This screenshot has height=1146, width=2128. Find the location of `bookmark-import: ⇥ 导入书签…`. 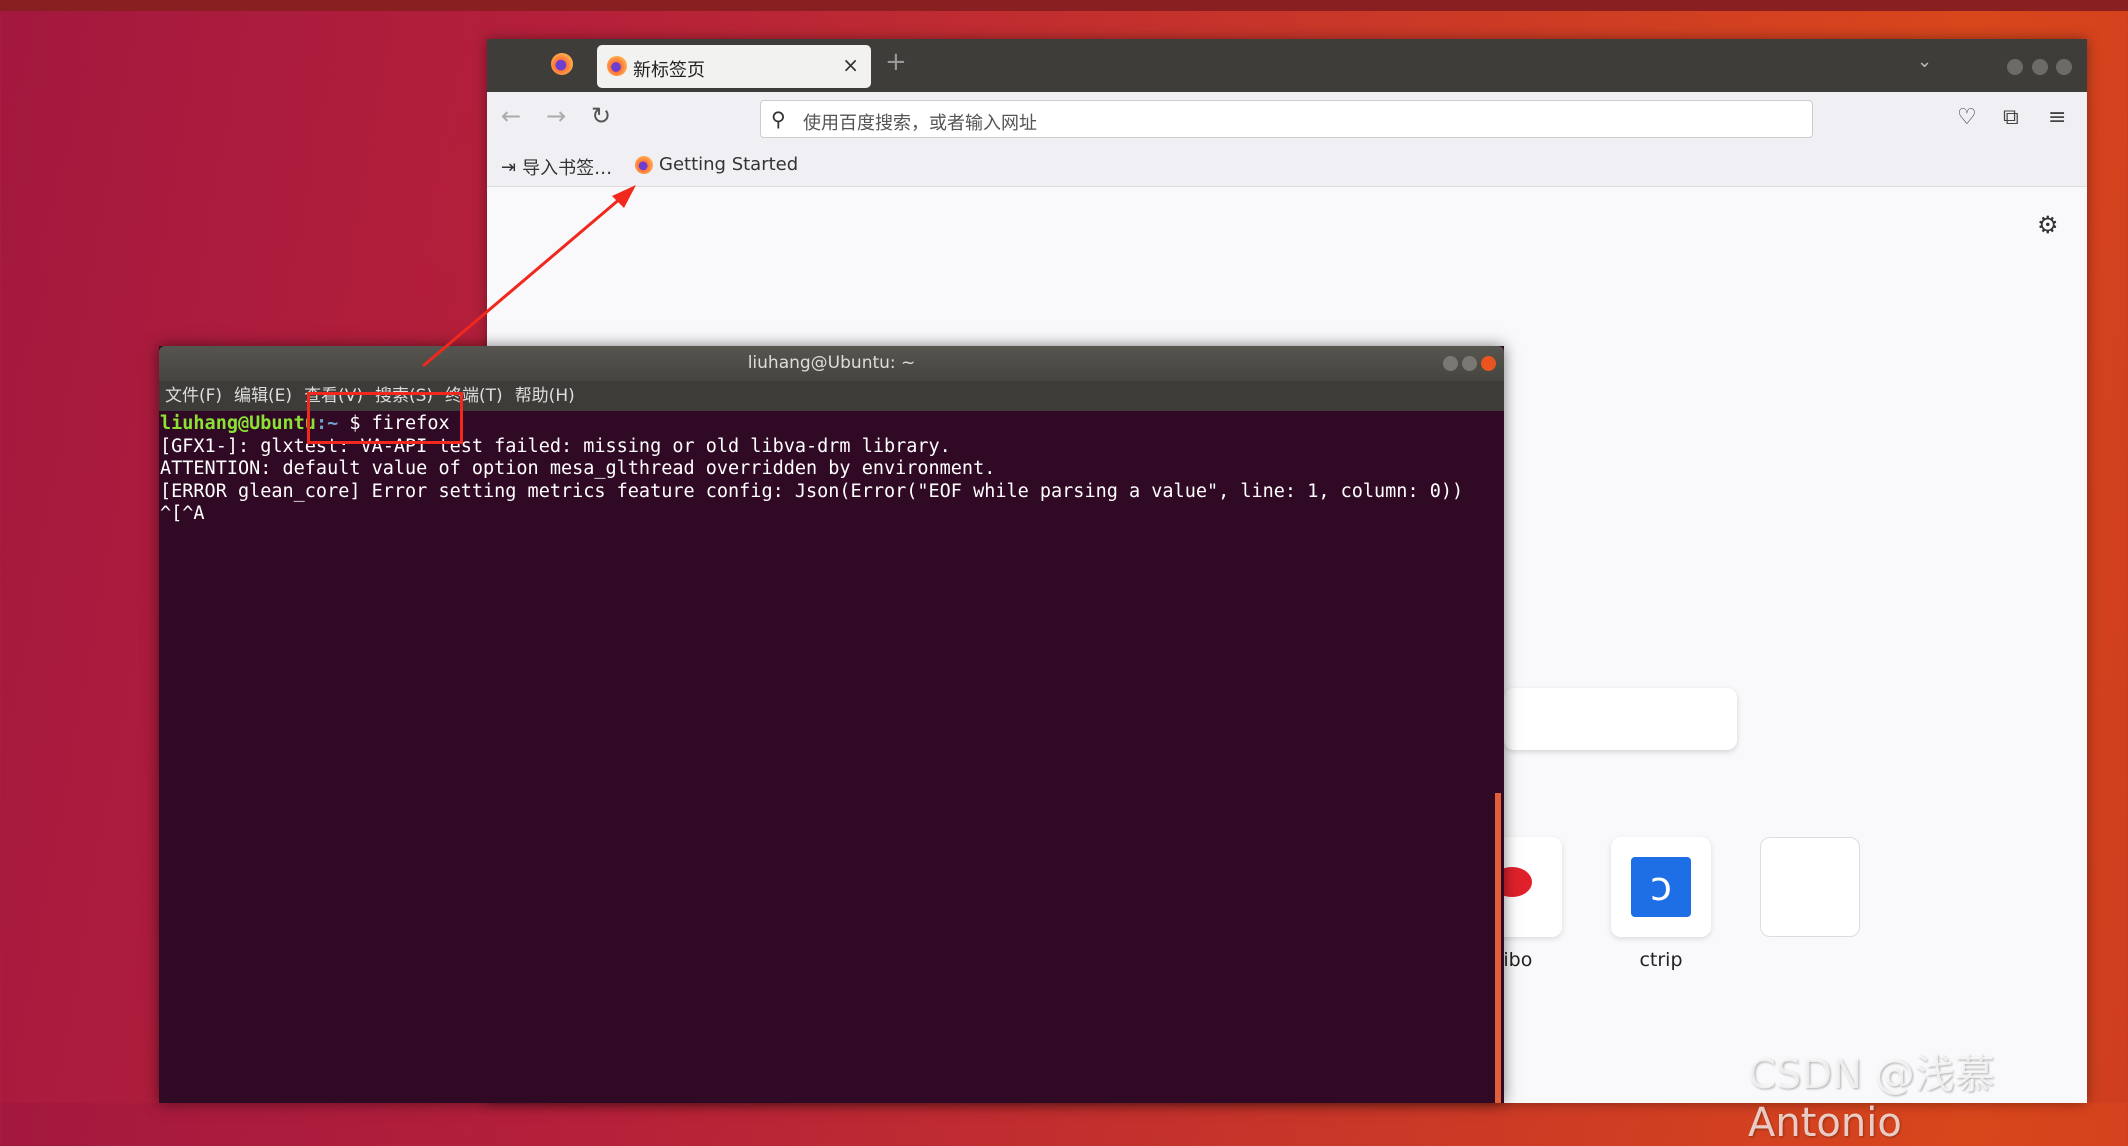

bookmark-import: ⇥ 导入书签… is located at coordinates (556, 167).